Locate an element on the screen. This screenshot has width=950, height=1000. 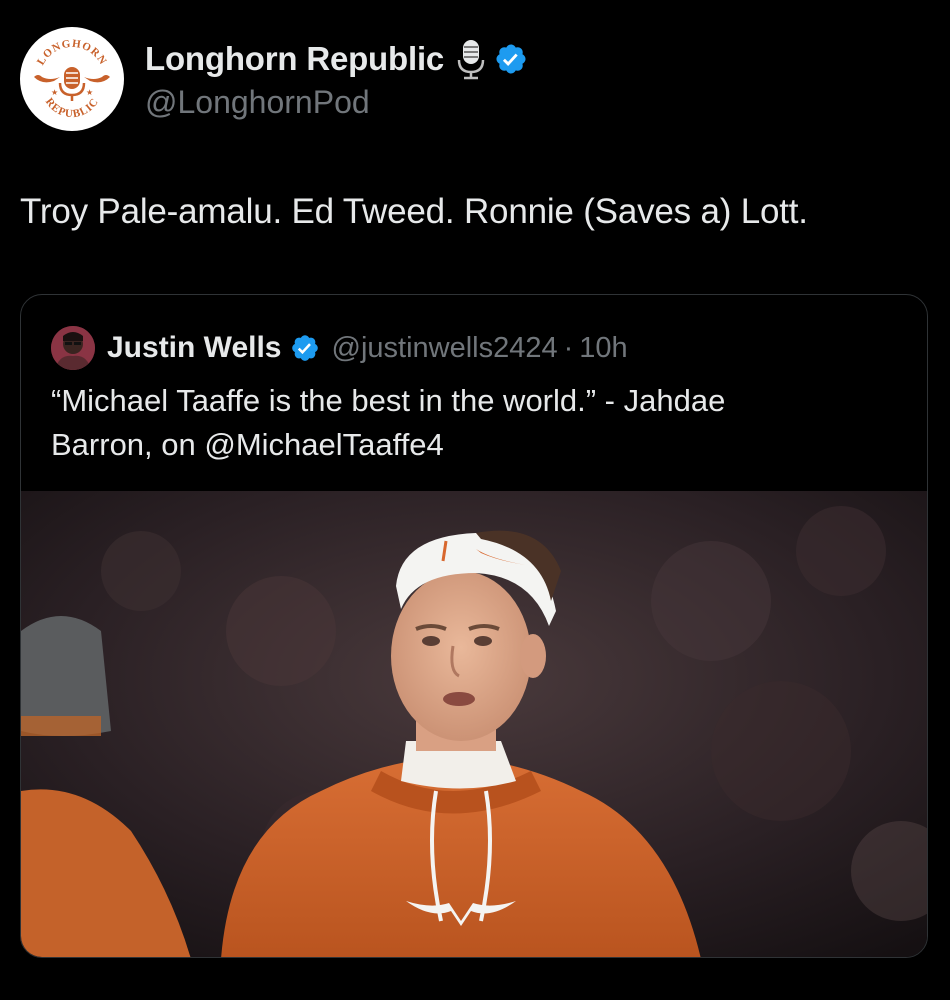
user-avatar-icon is located at coordinates (73, 348).